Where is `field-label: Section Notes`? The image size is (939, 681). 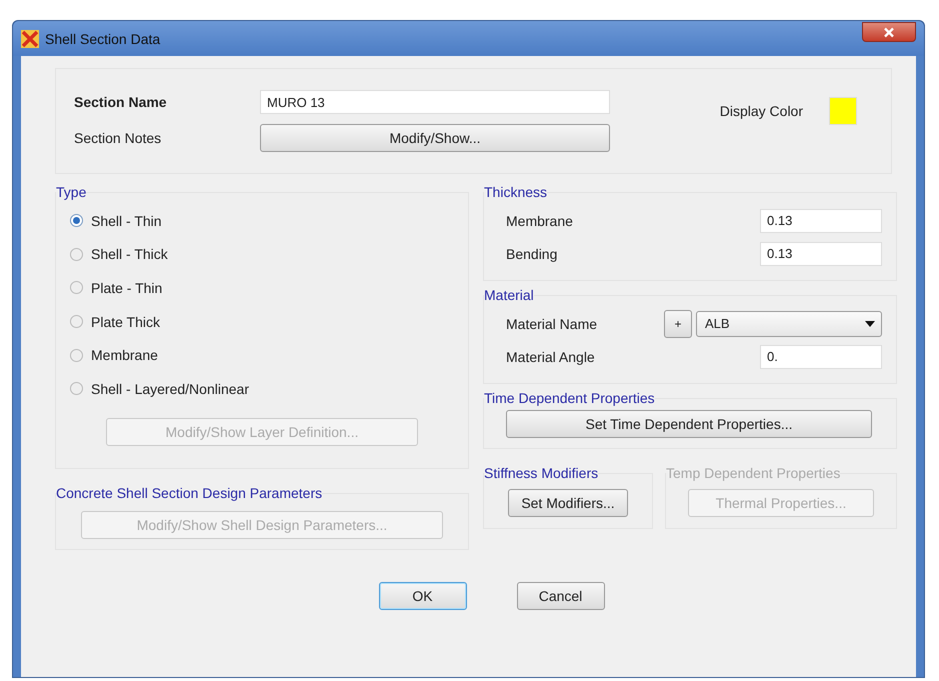 field-label: Section Notes is located at coordinates (118, 138).